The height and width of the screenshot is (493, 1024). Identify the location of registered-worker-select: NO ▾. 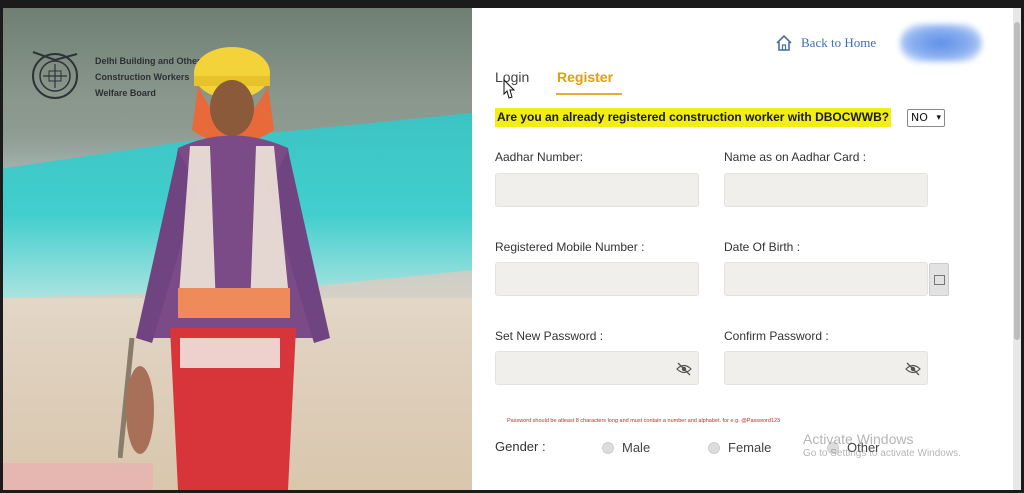
(926, 118).